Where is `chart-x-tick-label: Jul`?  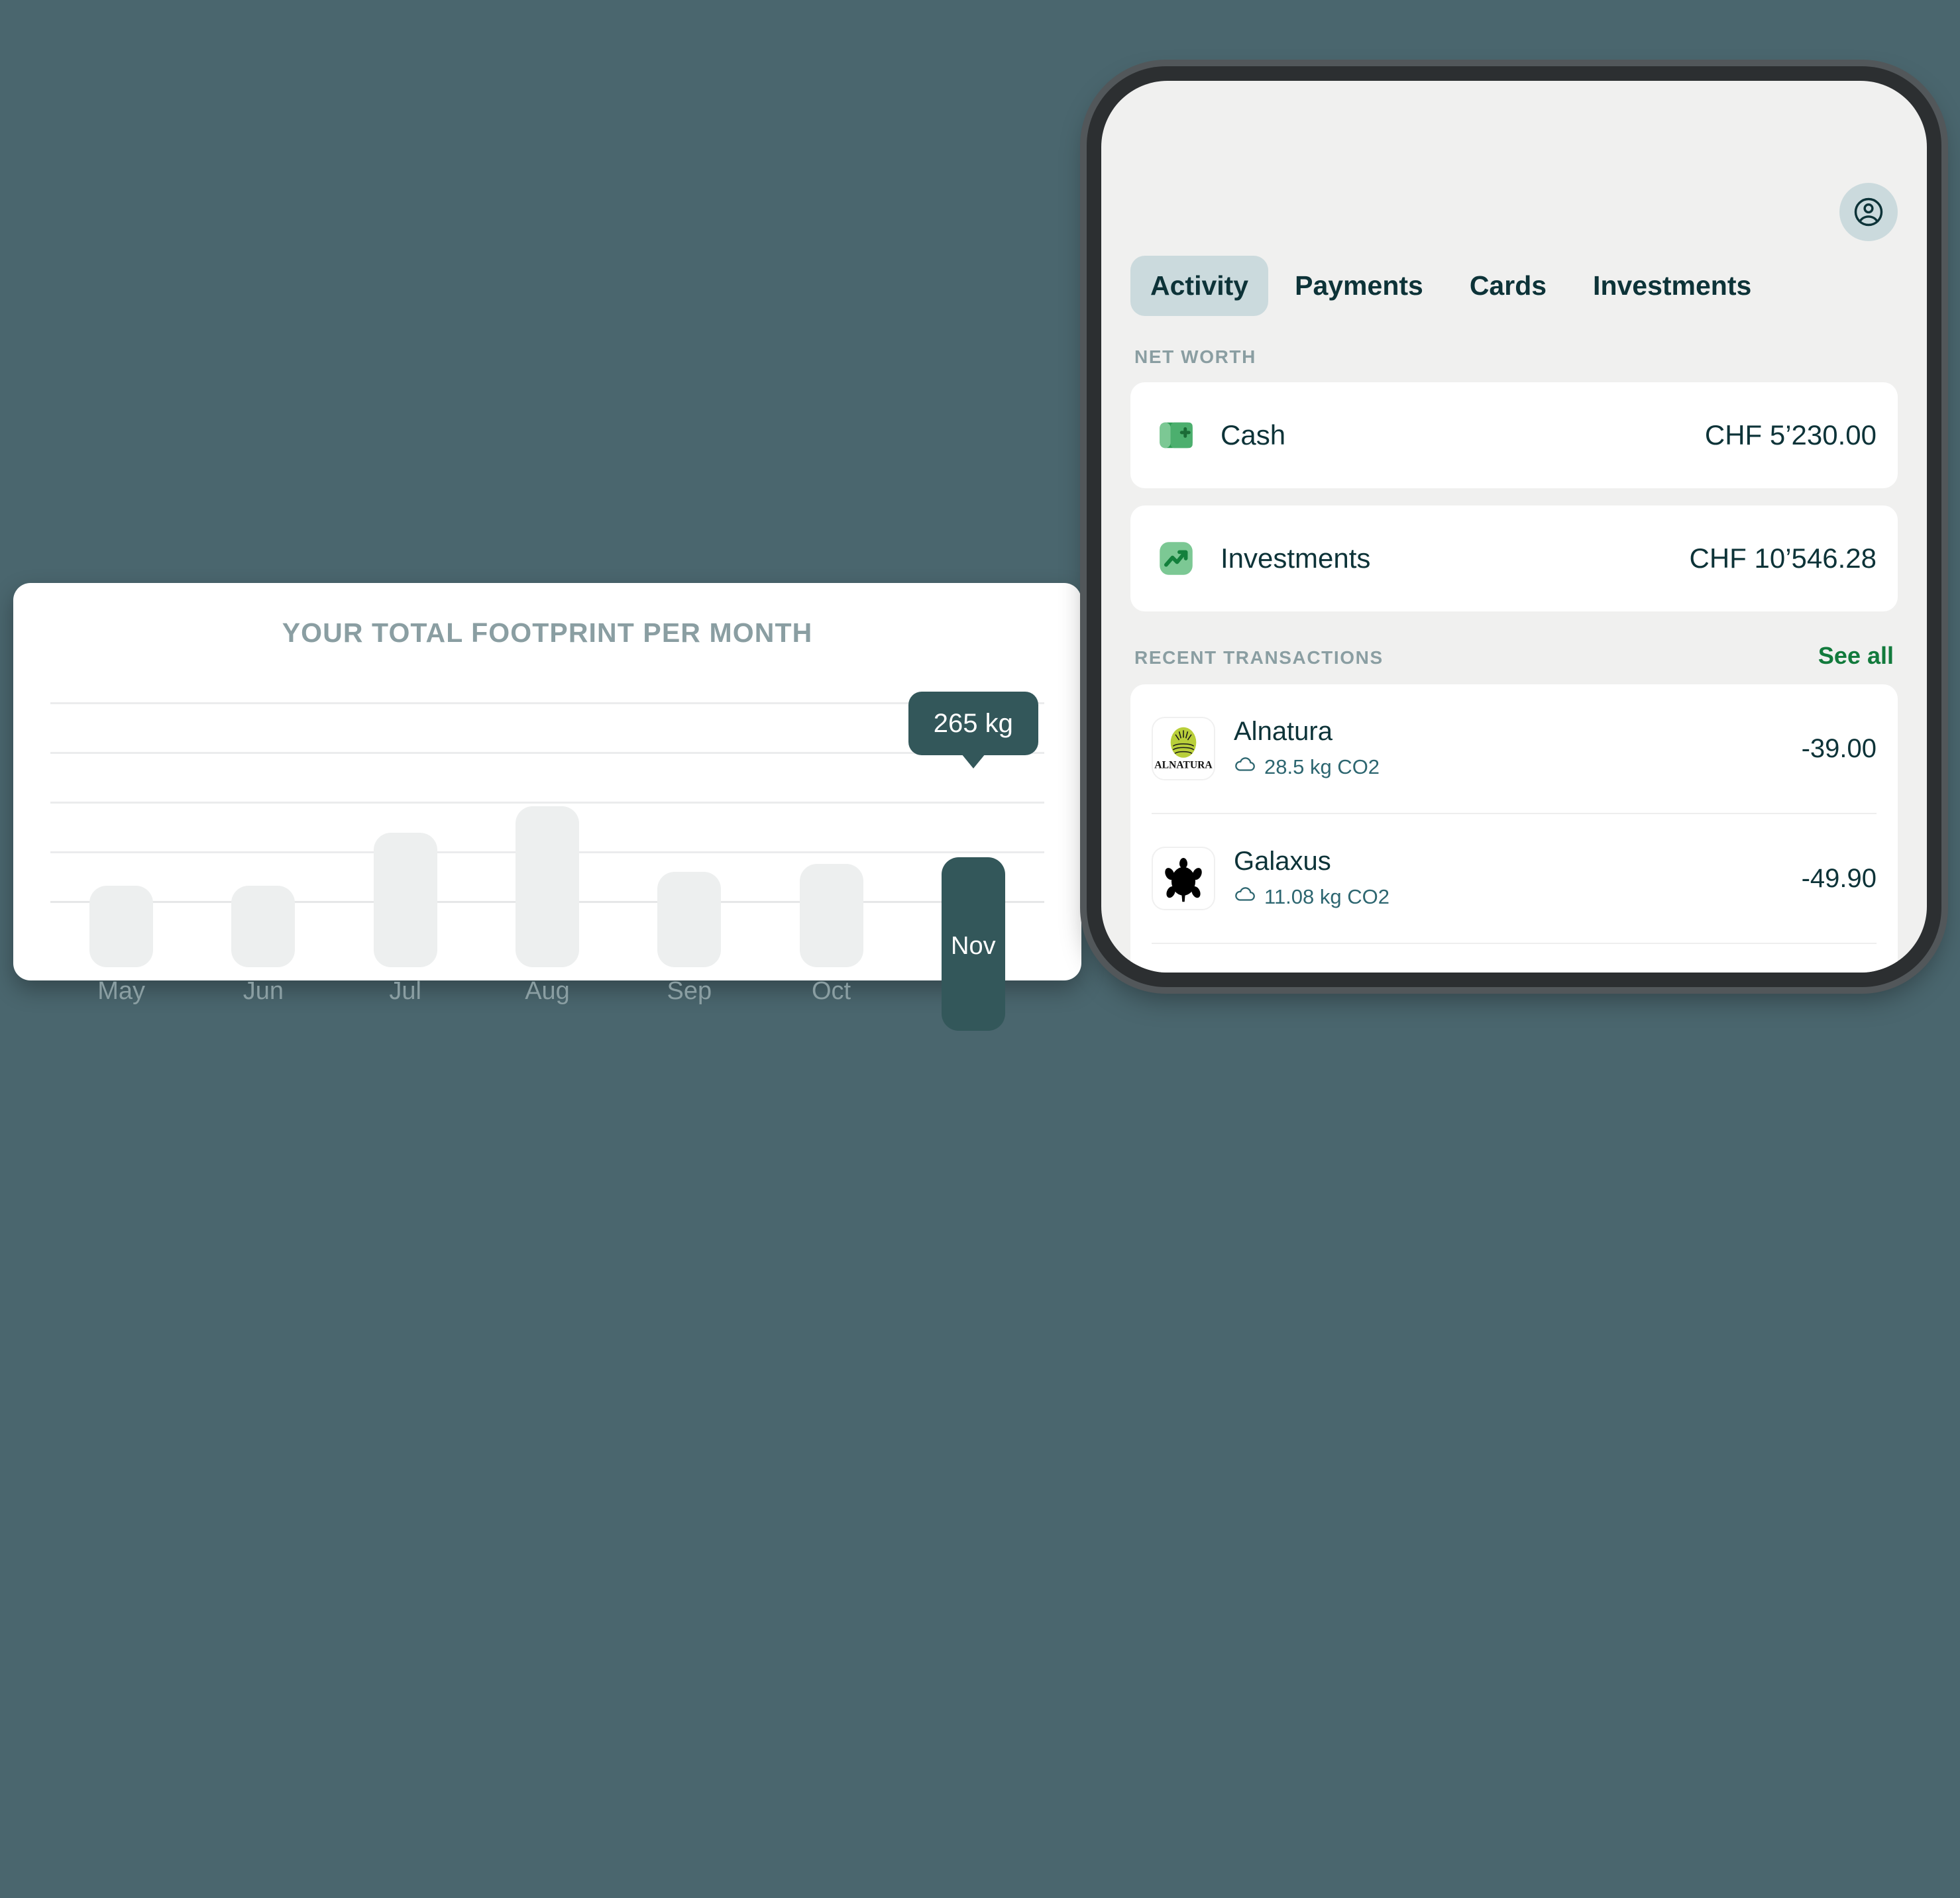 chart-x-tick-label: Jul is located at coordinates (405, 991).